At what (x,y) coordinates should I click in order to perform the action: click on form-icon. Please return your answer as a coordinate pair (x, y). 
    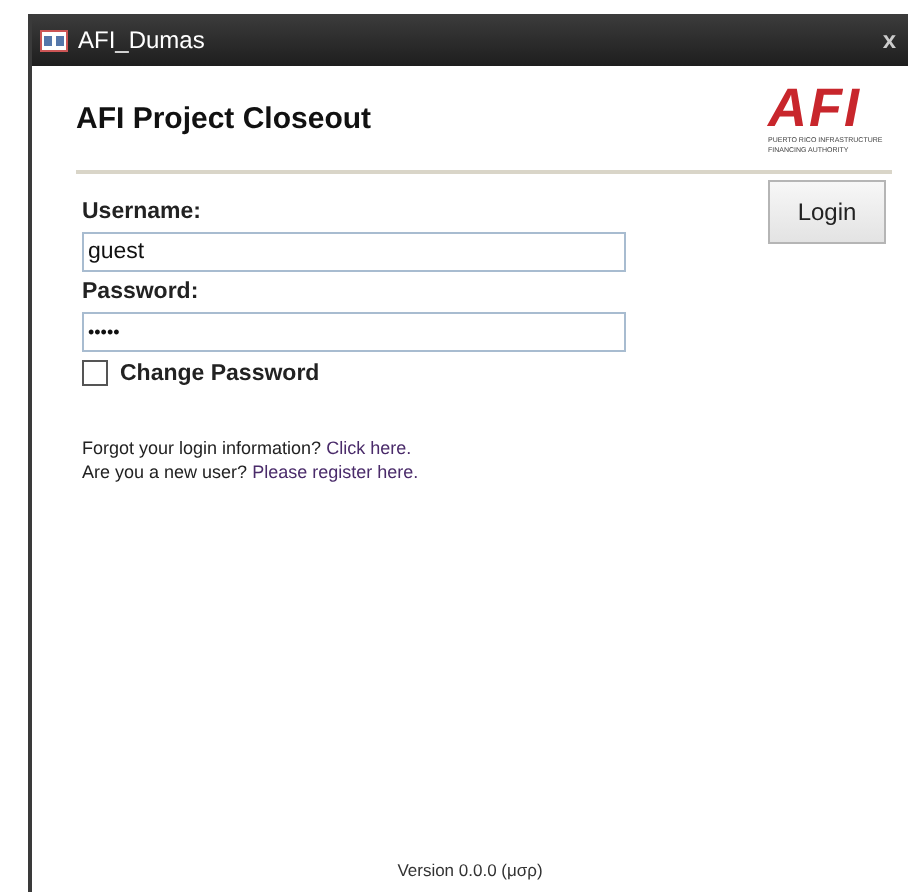
    Looking at the image, I should click on (54, 40).